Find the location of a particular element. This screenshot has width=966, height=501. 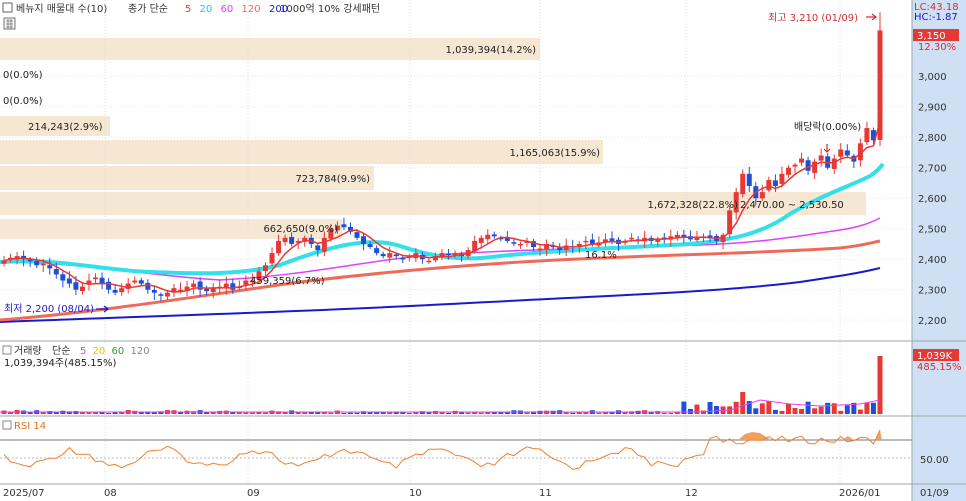

time-label-2: 09 is located at coordinates (253, 493).